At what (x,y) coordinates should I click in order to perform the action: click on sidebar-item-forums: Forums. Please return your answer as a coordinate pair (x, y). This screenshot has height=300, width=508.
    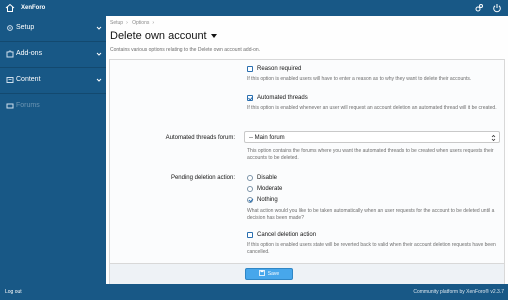
    Looking at the image, I should click on (53, 107).